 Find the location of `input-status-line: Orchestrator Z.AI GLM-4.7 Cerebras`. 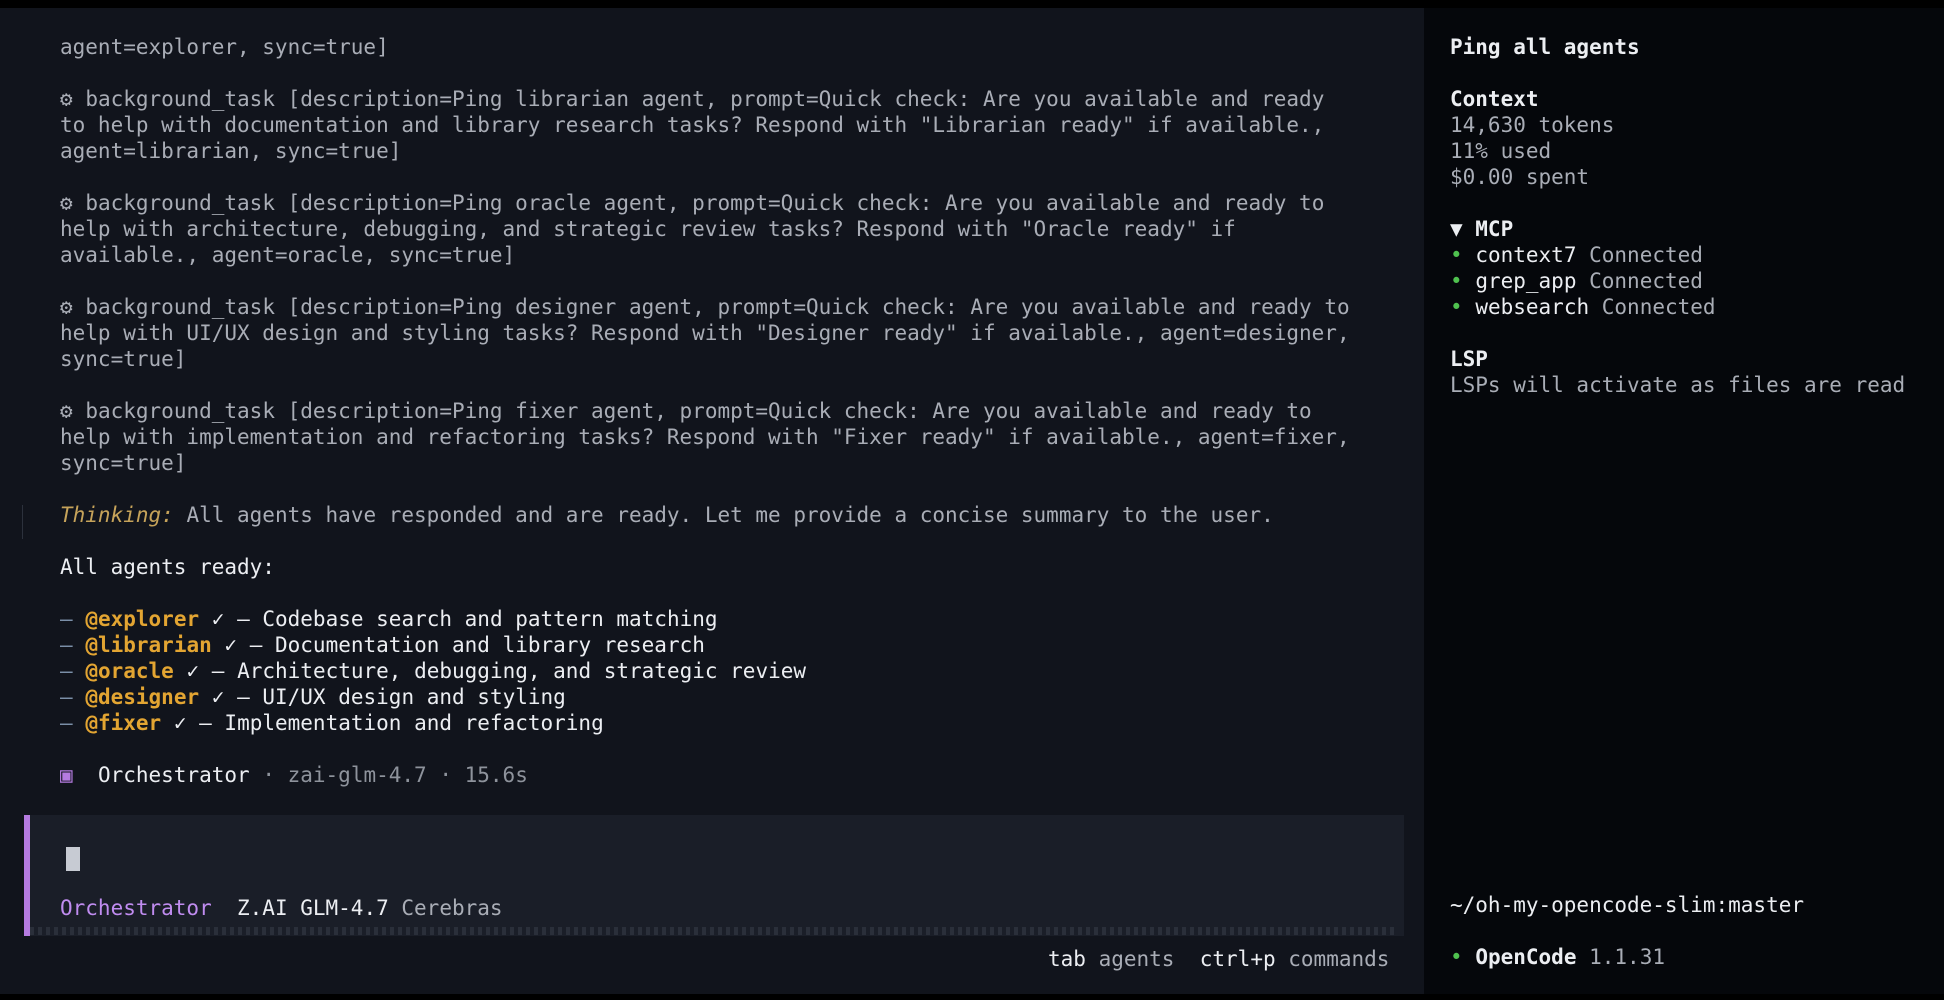

input-status-line: Orchestrator Z.AI GLM-4.7 Cerebras is located at coordinates (281, 908).